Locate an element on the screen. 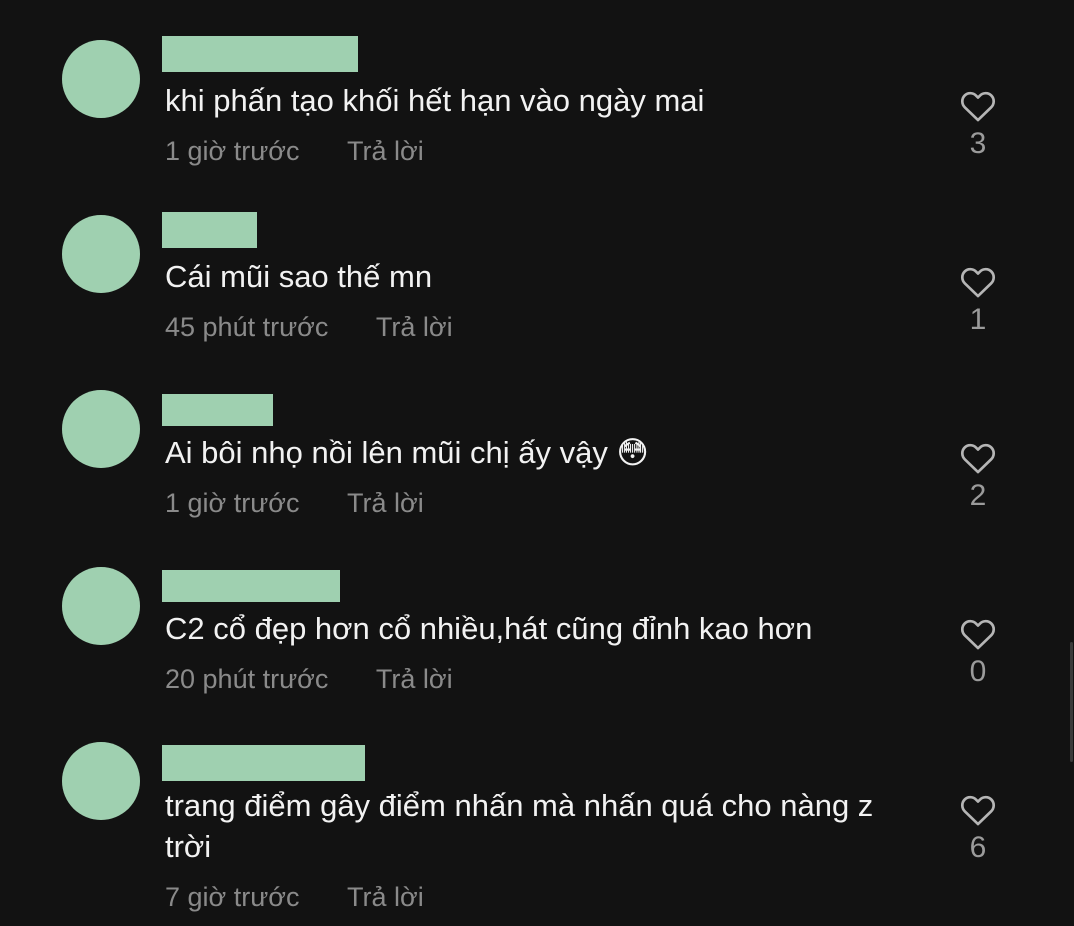  like-count: 3 is located at coordinates (978, 143).